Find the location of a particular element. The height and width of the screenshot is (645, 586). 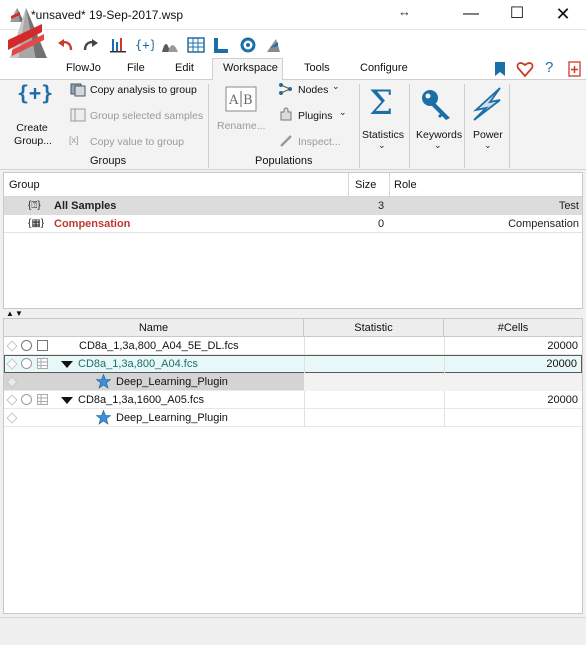

table-editor-icon is located at coordinates (196, 45).